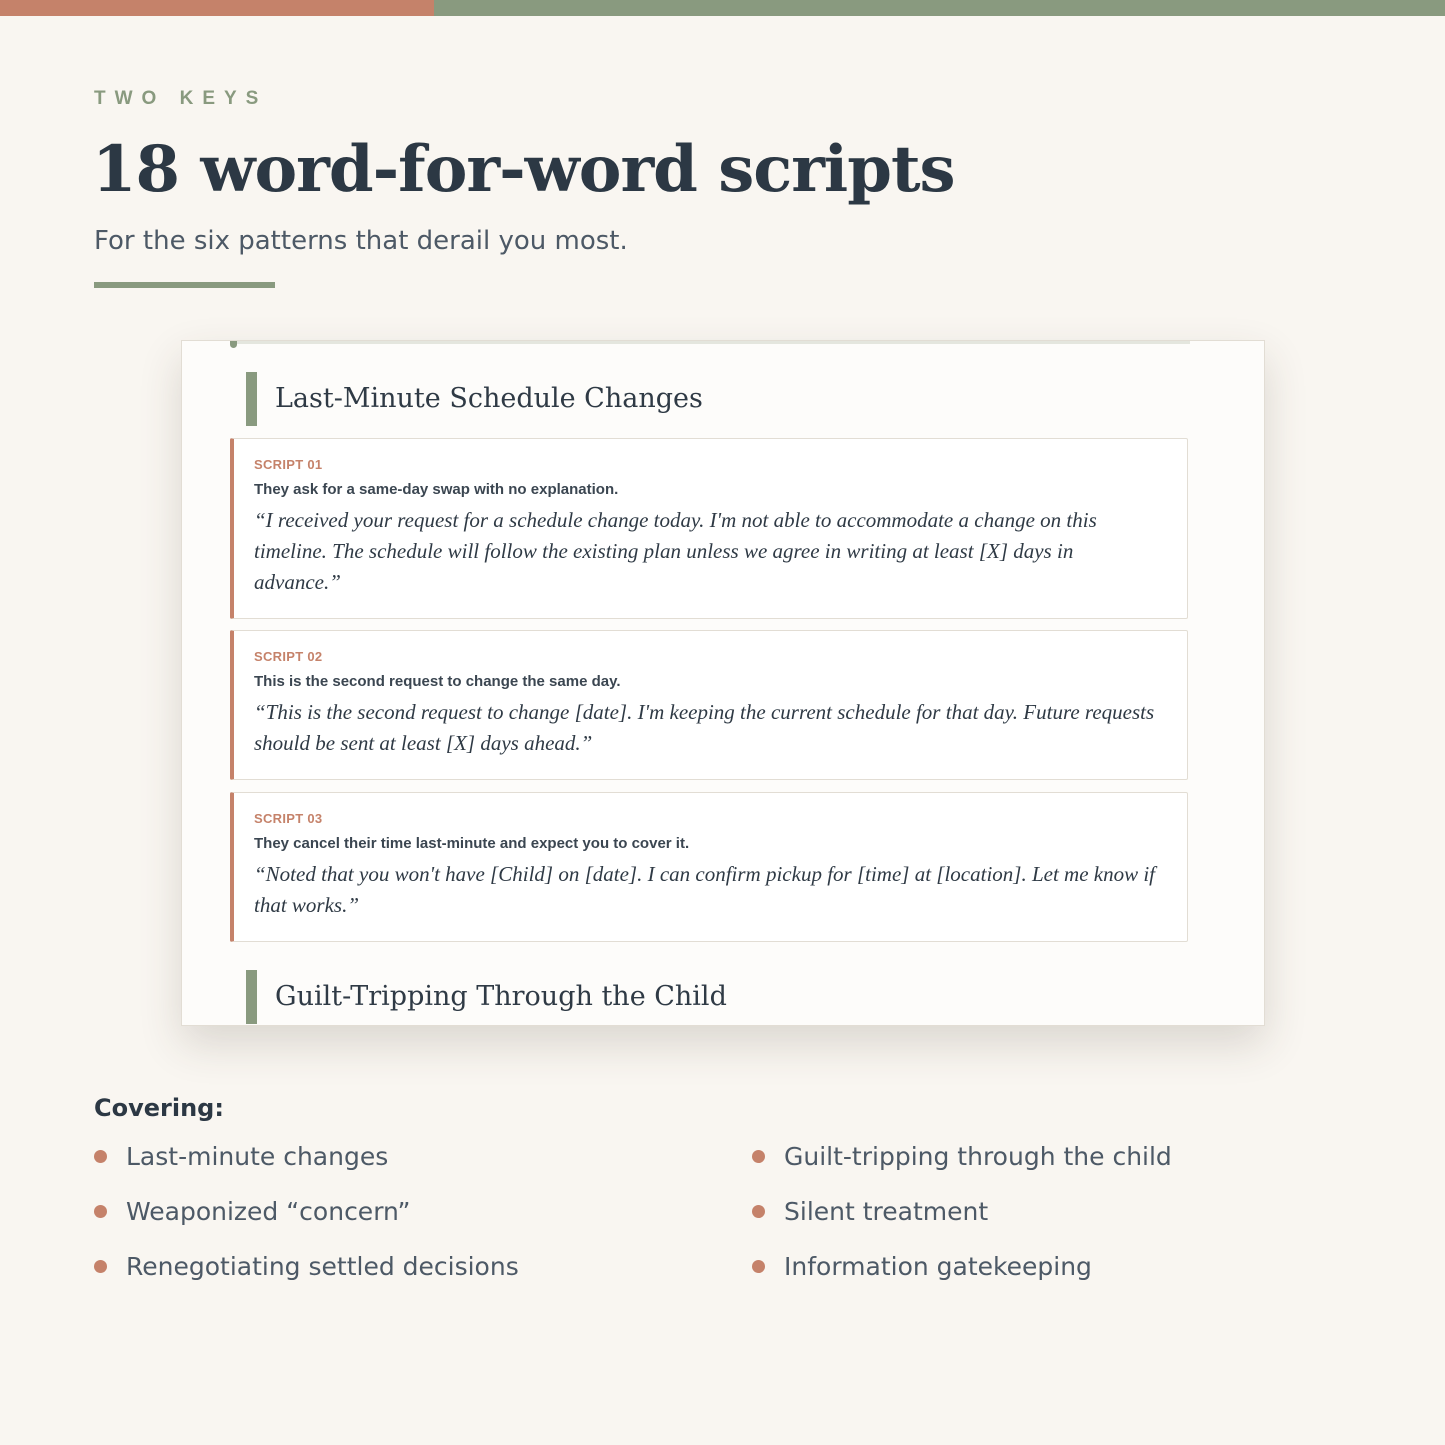  Describe the element at coordinates (257, 1156) in the screenshot. I see `covering-item-text: Last-minute changes` at that location.